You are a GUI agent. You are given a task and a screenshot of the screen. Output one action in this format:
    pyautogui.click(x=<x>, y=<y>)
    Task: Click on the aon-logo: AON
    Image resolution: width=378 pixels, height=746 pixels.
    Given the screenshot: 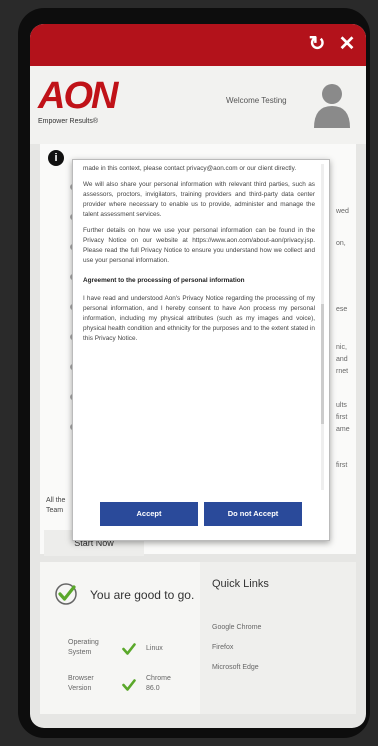 What is the action you would take?
    pyautogui.click(x=78, y=96)
    